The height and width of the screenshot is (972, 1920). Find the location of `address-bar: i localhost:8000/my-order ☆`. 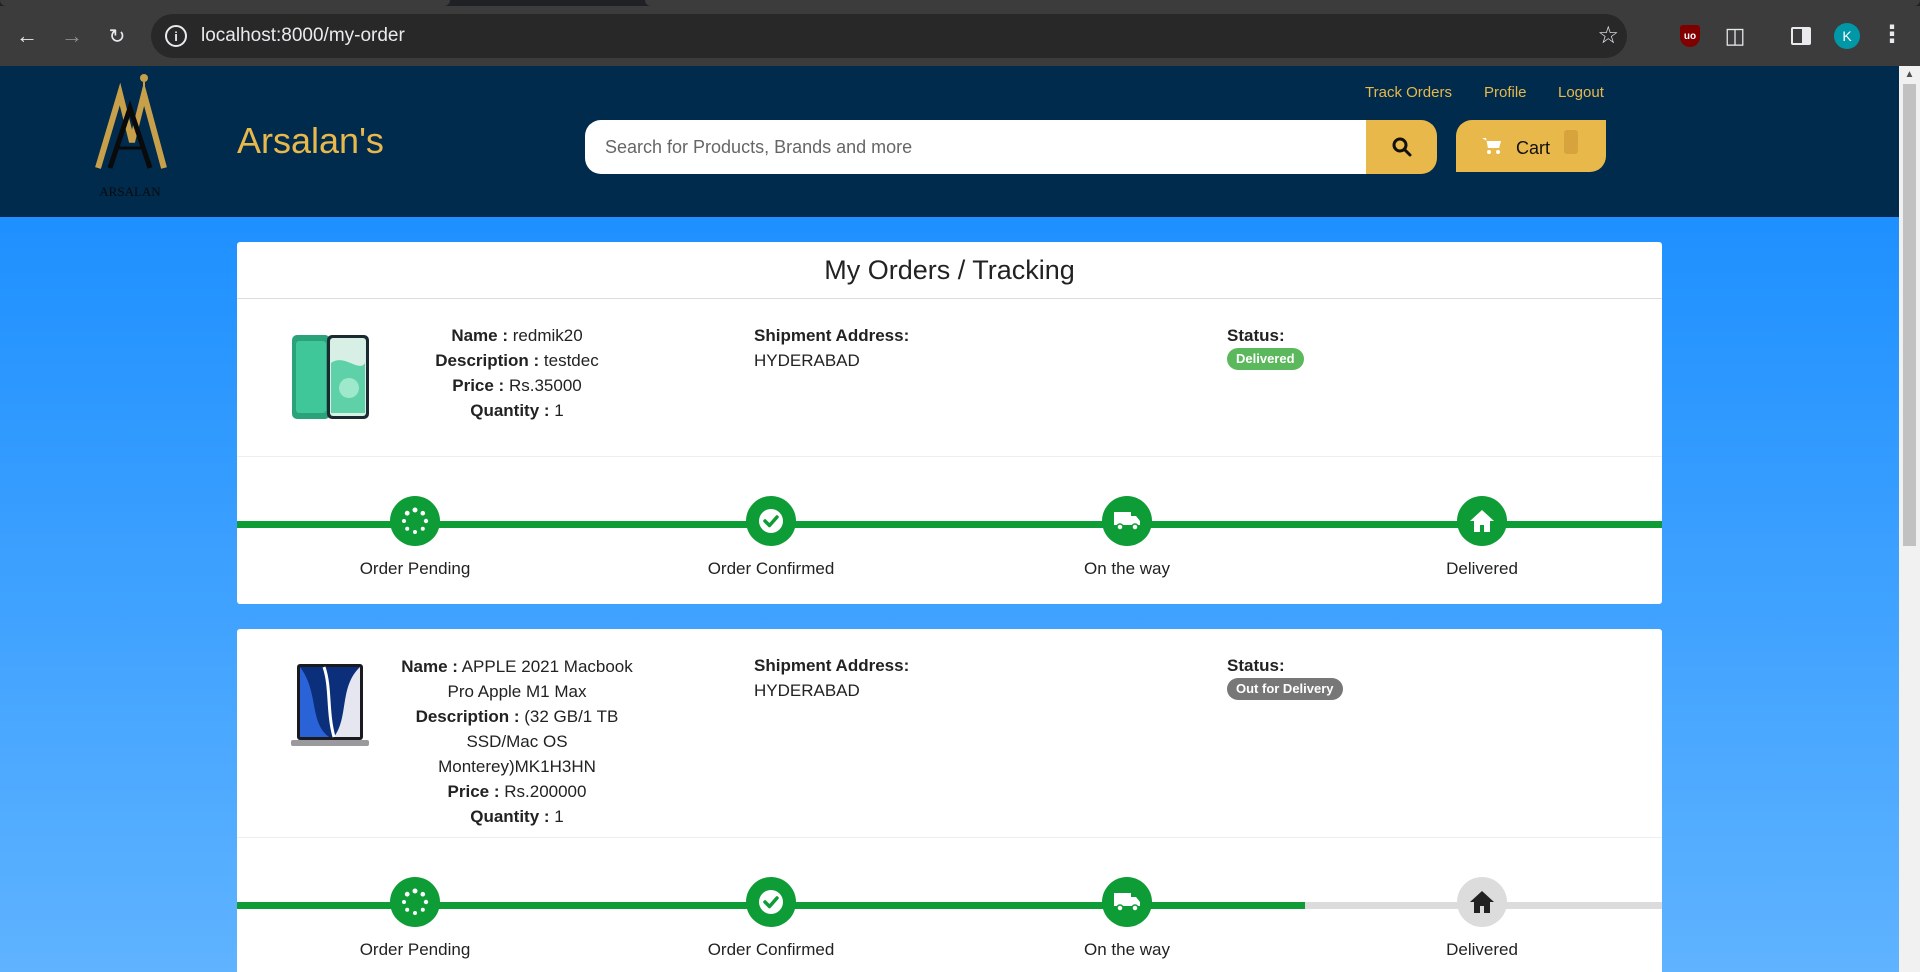

address-bar: i localhost:8000/my-order ☆ is located at coordinates (889, 36).